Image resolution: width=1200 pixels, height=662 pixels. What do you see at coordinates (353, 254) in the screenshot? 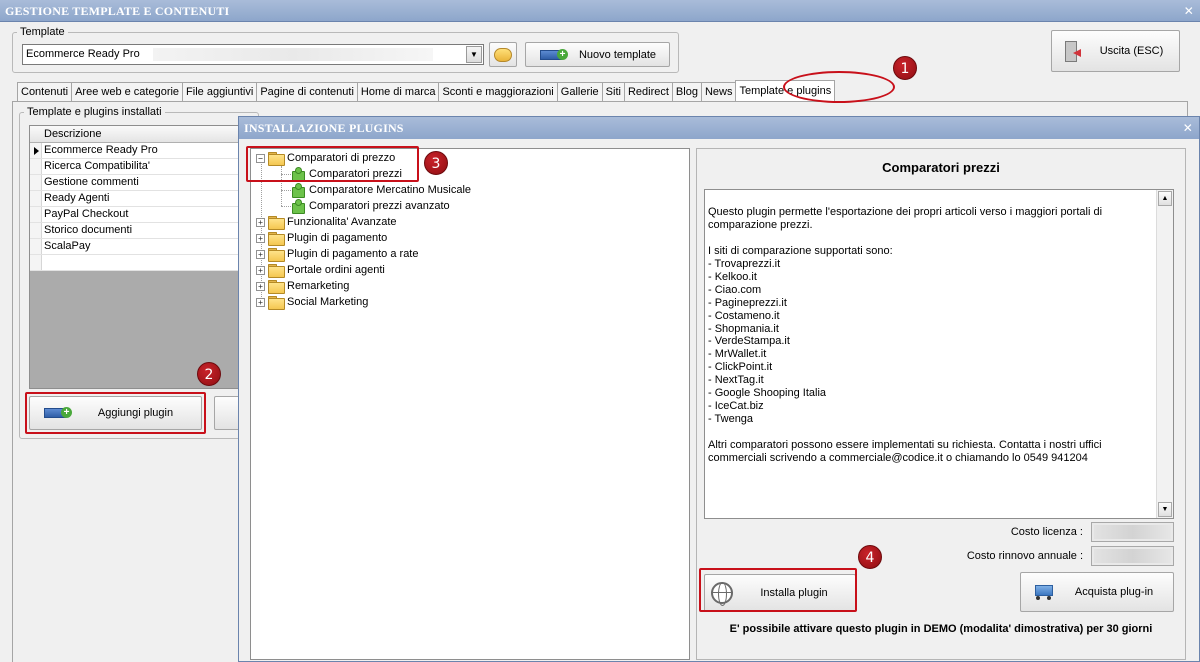
I see `tree-node-label: Plugin di pagamento a rate` at bounding box center [353, 254].